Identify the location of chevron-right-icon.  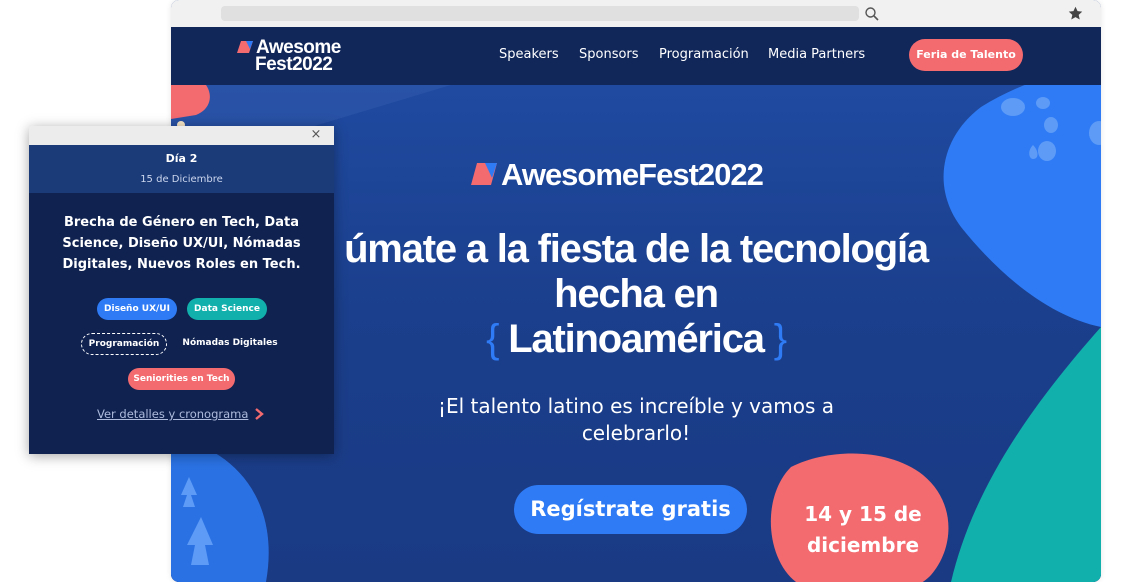
(259, 414).